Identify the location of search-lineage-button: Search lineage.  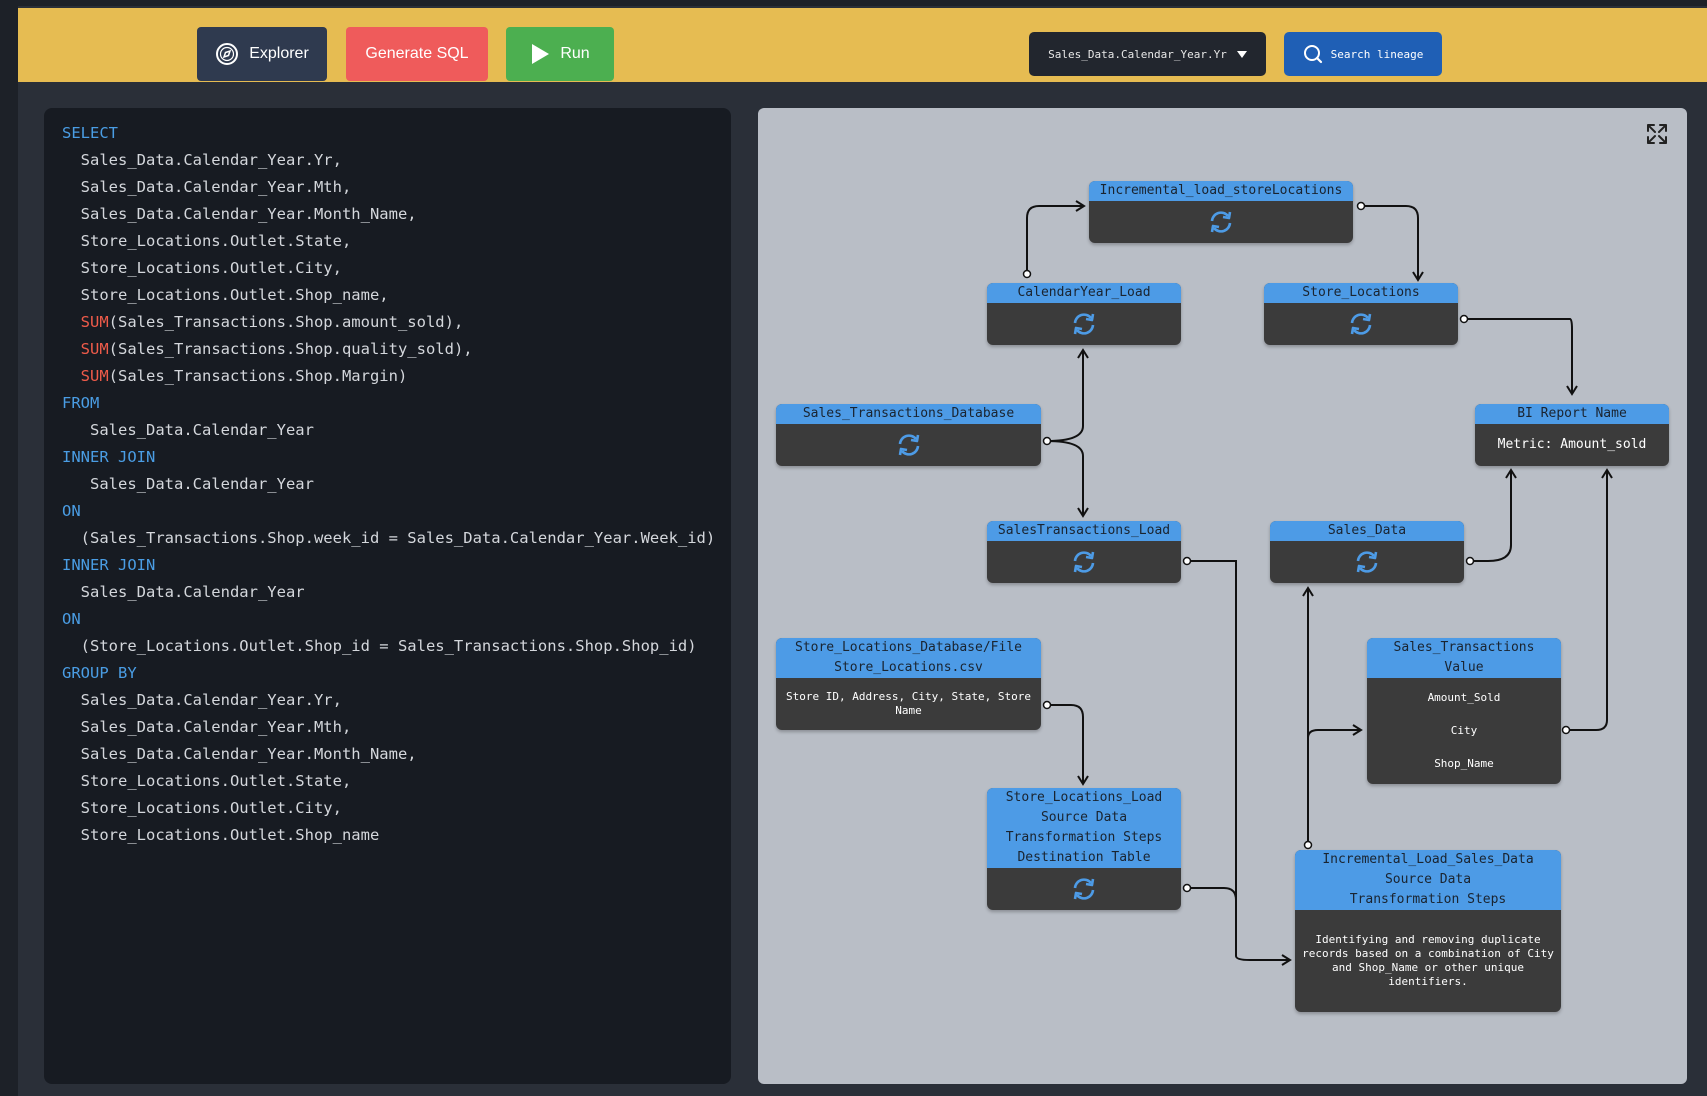
(1363, 54).